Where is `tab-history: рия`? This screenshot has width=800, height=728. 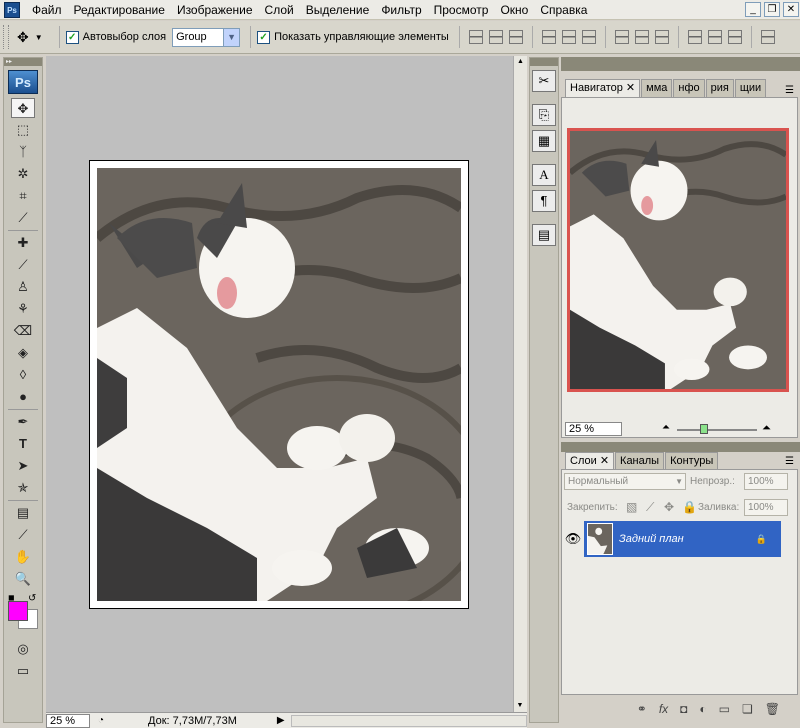
tab-history: рия is located at coordinates (719, 88).